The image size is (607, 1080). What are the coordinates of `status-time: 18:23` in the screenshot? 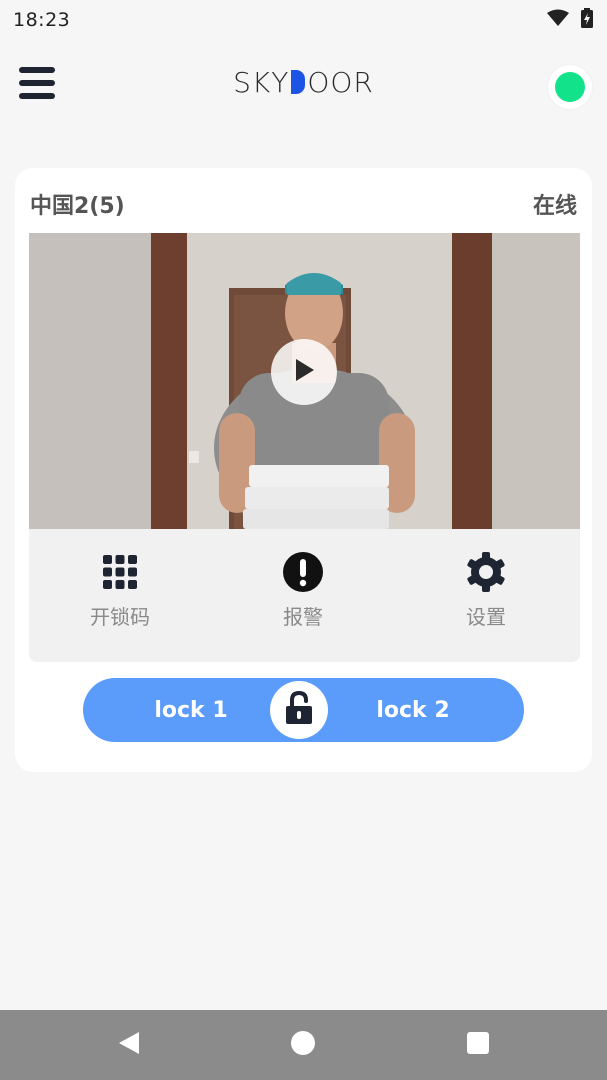 It's located at (42, 20).